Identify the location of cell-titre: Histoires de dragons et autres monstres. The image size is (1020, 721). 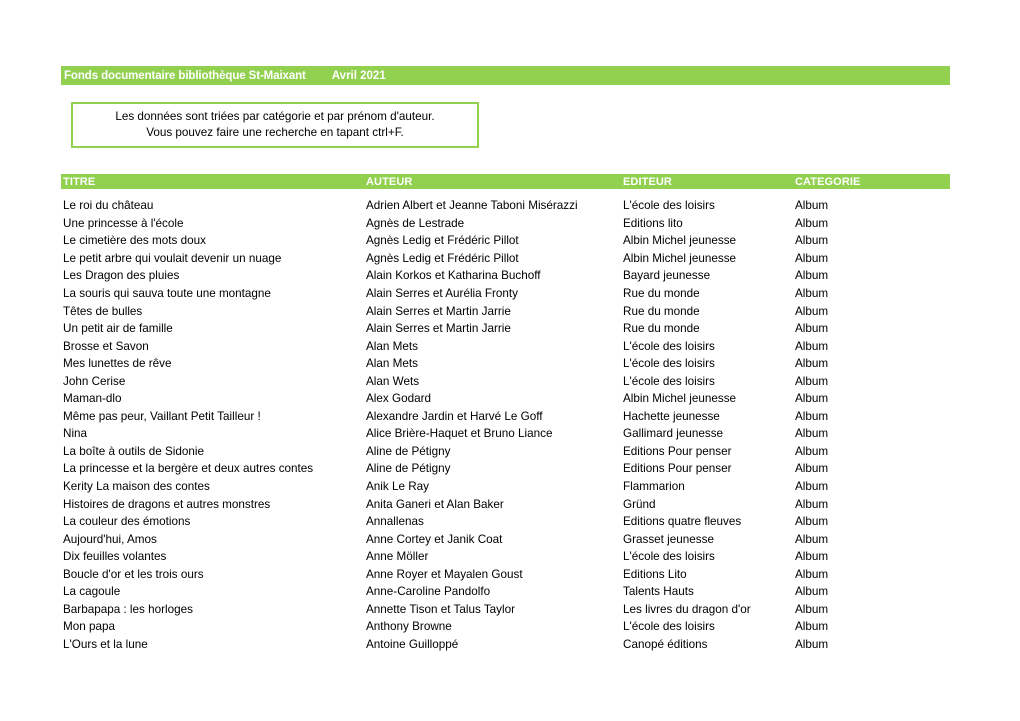
(167, 504).